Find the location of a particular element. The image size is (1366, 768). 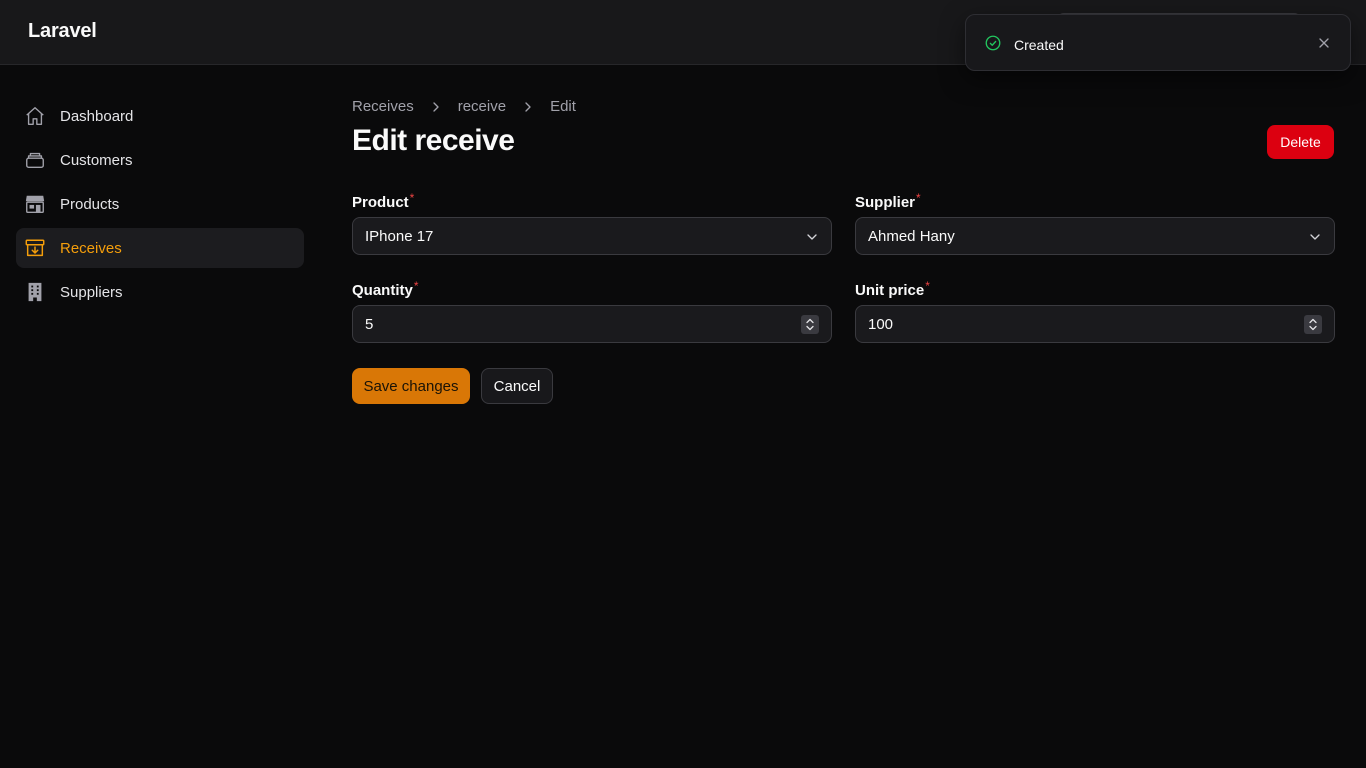

quantity-field: Quantity* 5 is located at coordinates (592, 311).